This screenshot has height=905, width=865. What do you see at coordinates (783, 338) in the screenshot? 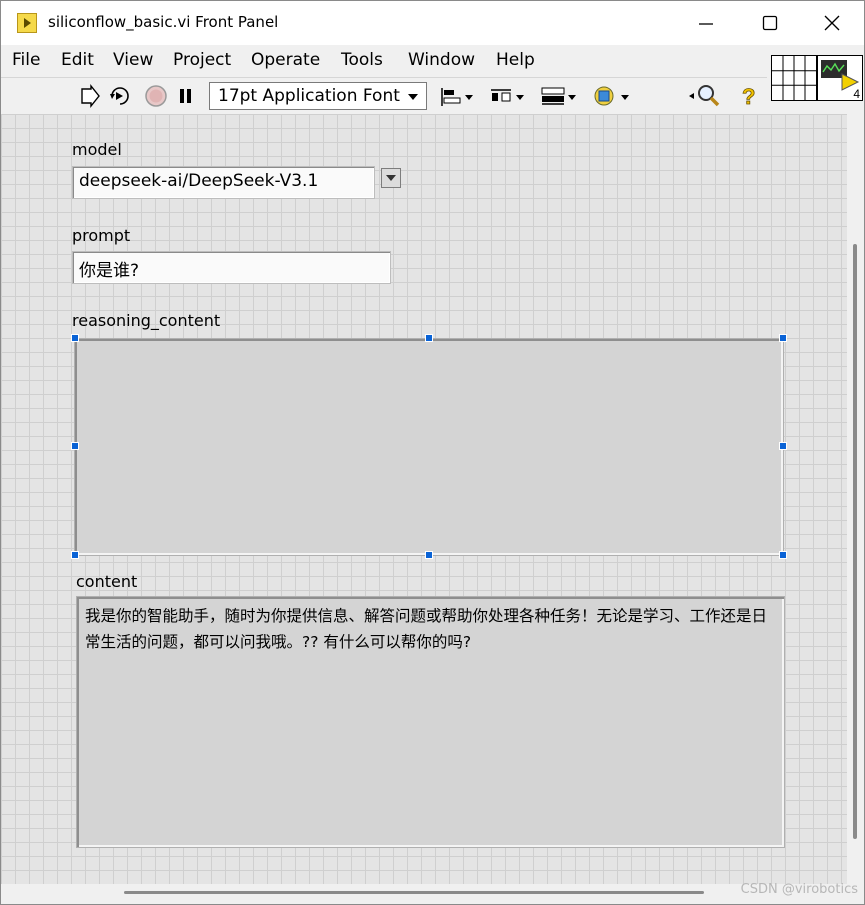
I see `selection-handle-top-right` at bounding box center [783, 338].